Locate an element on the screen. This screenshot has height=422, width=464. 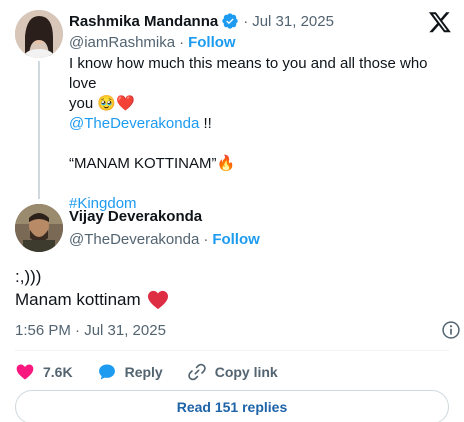
mention-link: @TheDeverakonda is located at coordinates (134, 123).